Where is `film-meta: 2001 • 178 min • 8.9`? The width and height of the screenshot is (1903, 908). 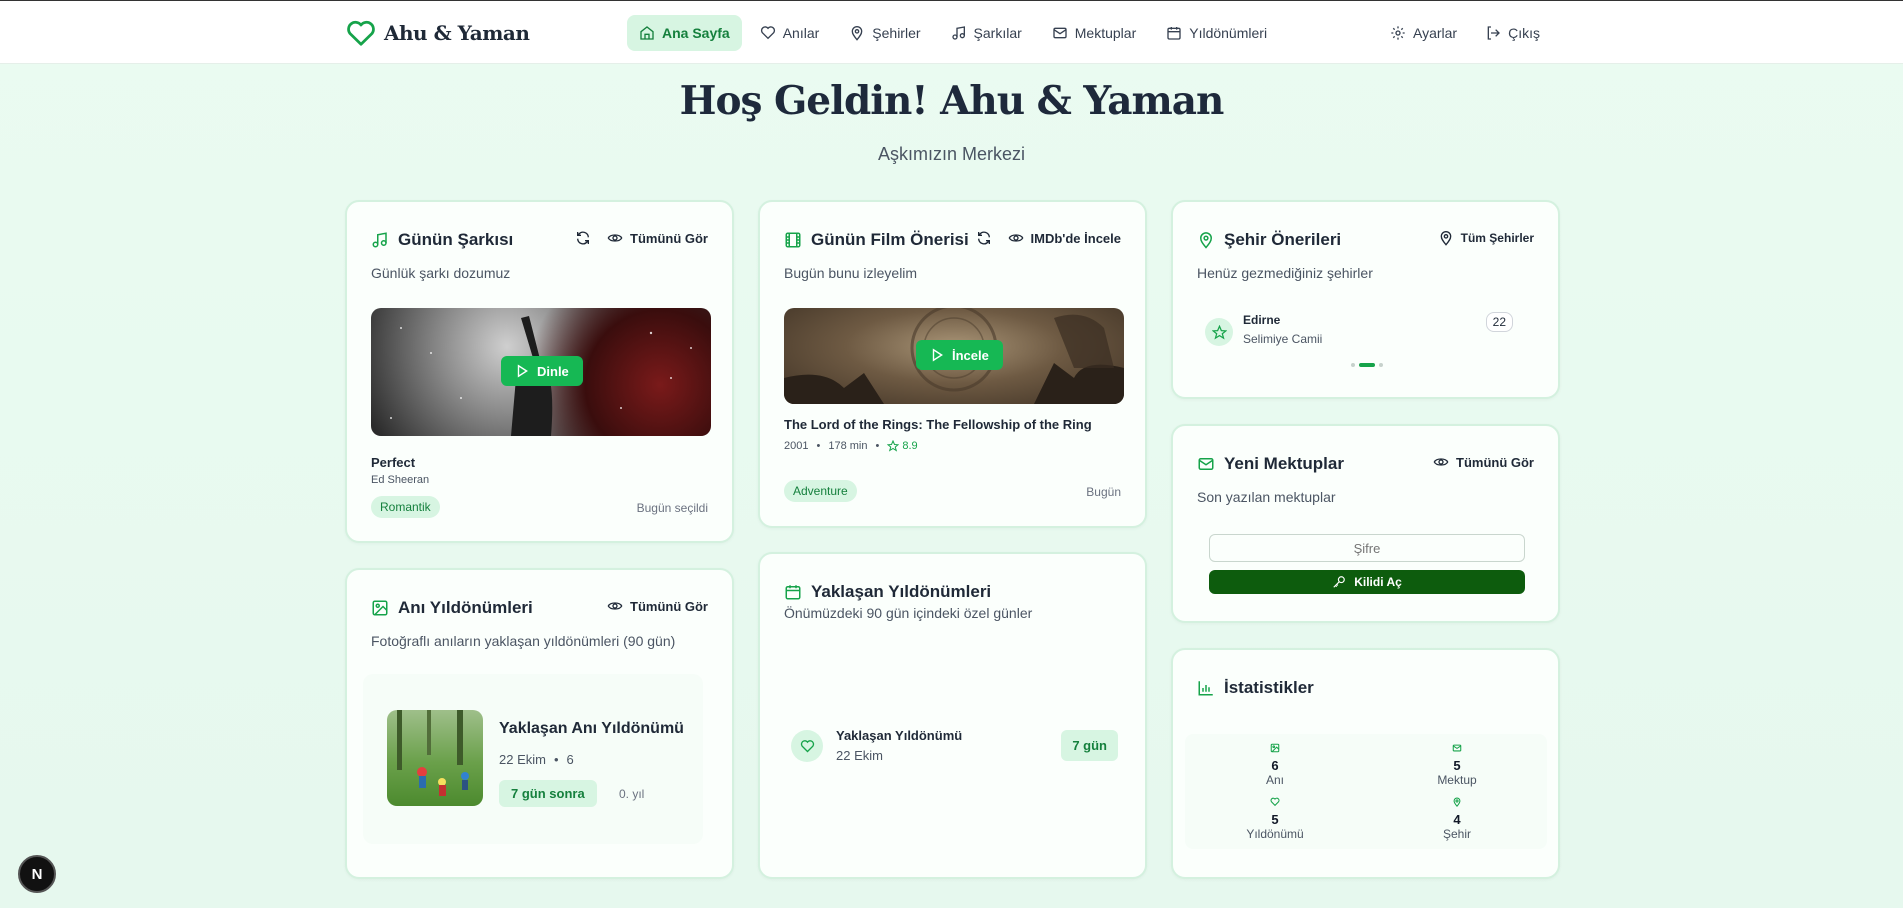 film-meta: 2001 • 178 min • 8.9 is located at coordinates (851, 446).